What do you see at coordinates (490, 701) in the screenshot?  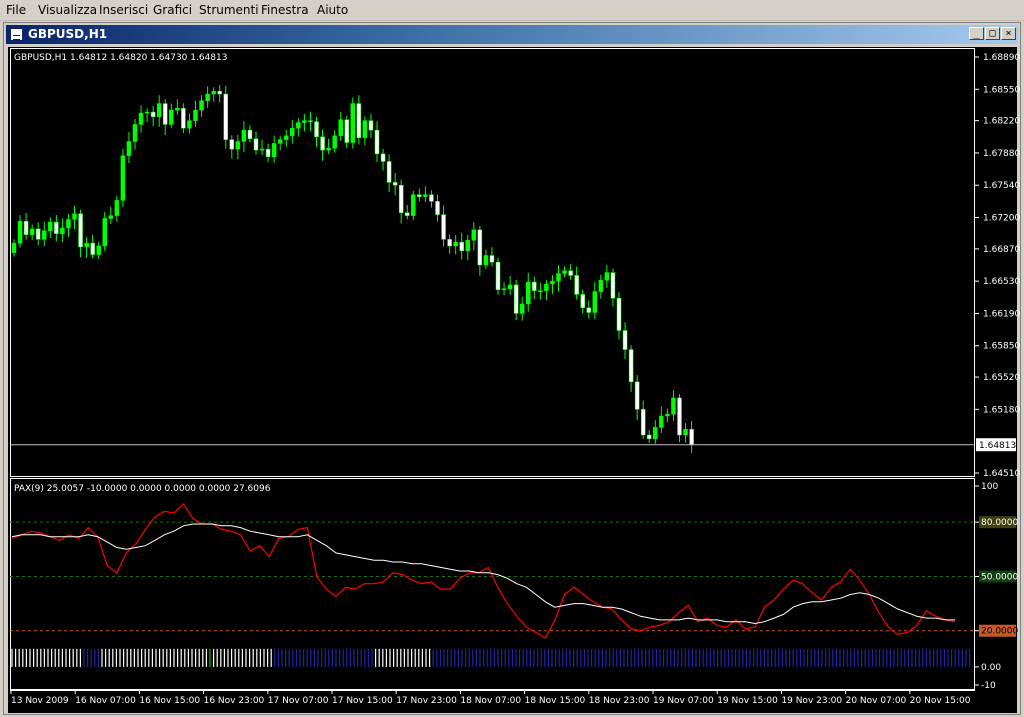 I see `time-tick-label: 18 Nov 07:00` at bounding box center [490, 701].